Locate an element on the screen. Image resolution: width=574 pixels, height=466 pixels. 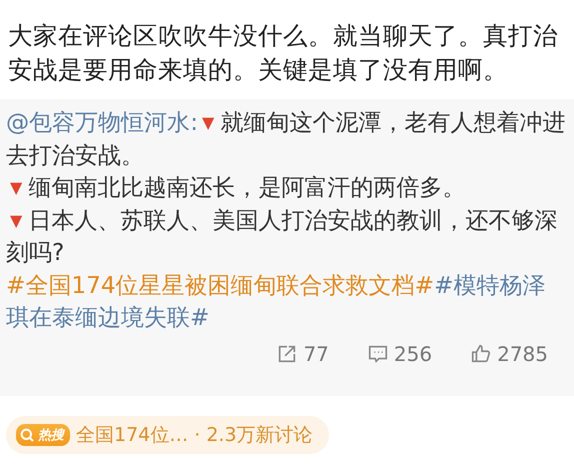
comment-icon is located at coordinates (377, 354).